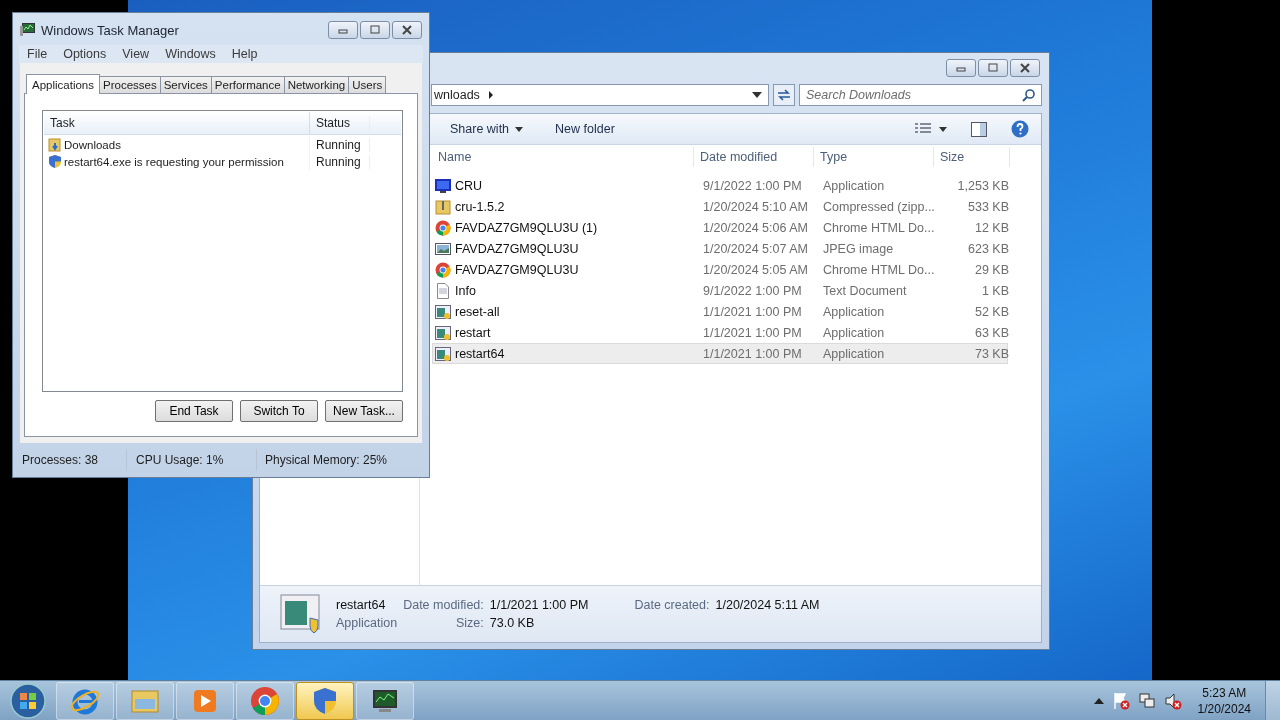 The height and width of the screenshot is (720, 1280). What do you see at coordinates (174, 161) in the screenshot?
I see `task-name: restart64.exe is requesting your permission` at bounding box center [174, 161].